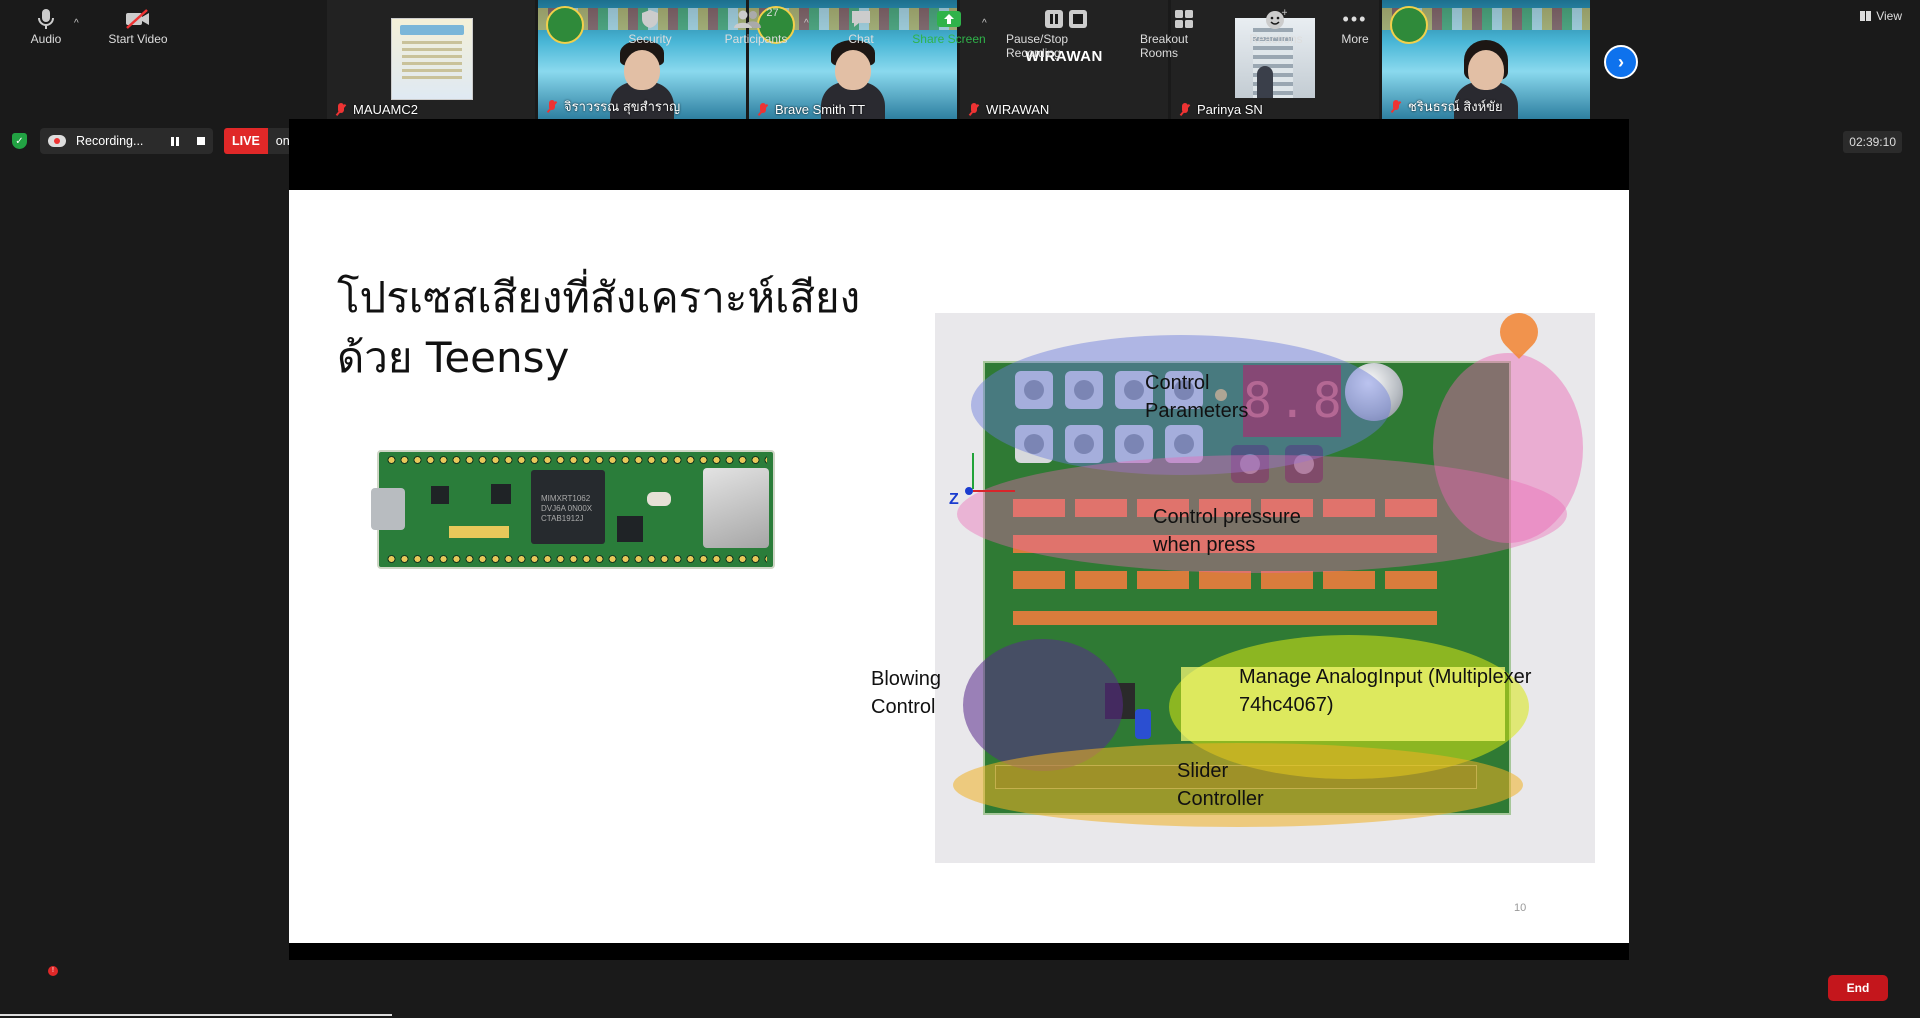 The height and width of the screenshot is (1018, 1920). What do you see at coordinates (650, 39) in the screenshot?
I see `security-label: Security` at bounding box center [650, 39].